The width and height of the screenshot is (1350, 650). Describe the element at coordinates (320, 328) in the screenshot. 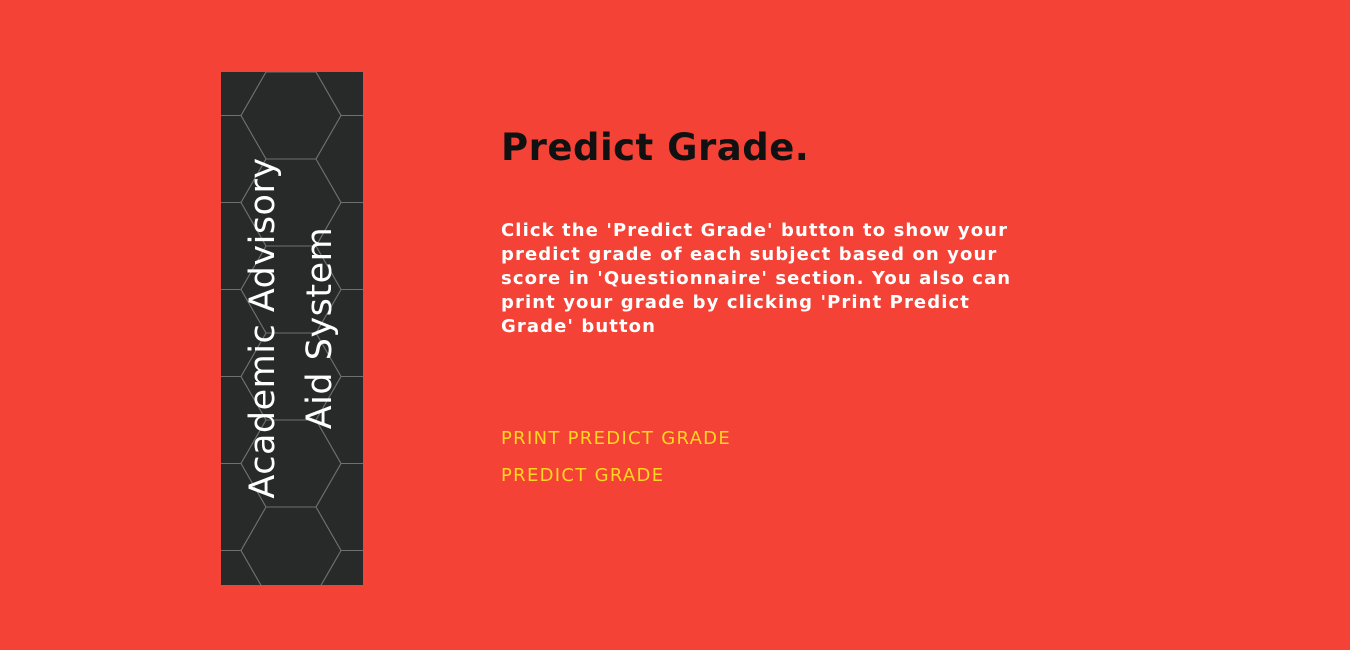

I see `app-title-line2: Aid System` at that location.